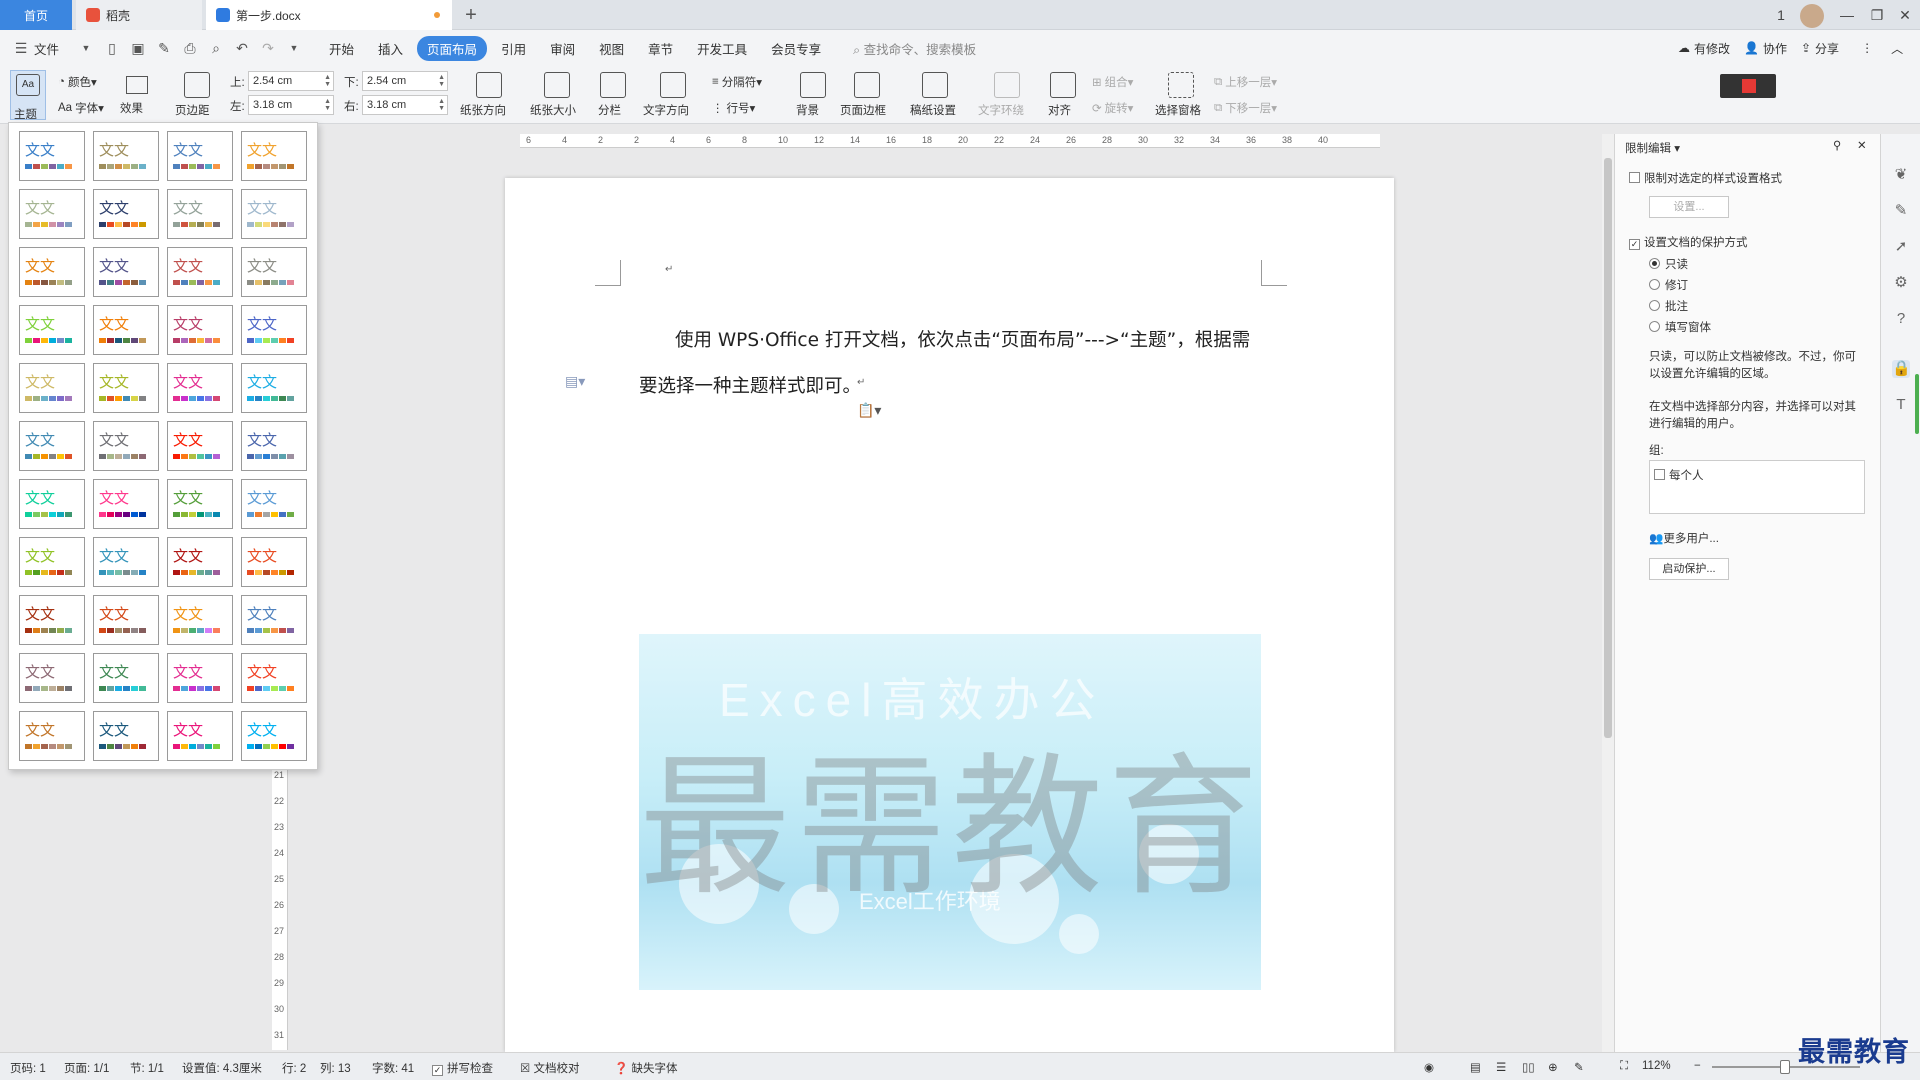  I want to click on document-image: Excel高效办公 Excel工作环境 最需教育, so click(950, 812).